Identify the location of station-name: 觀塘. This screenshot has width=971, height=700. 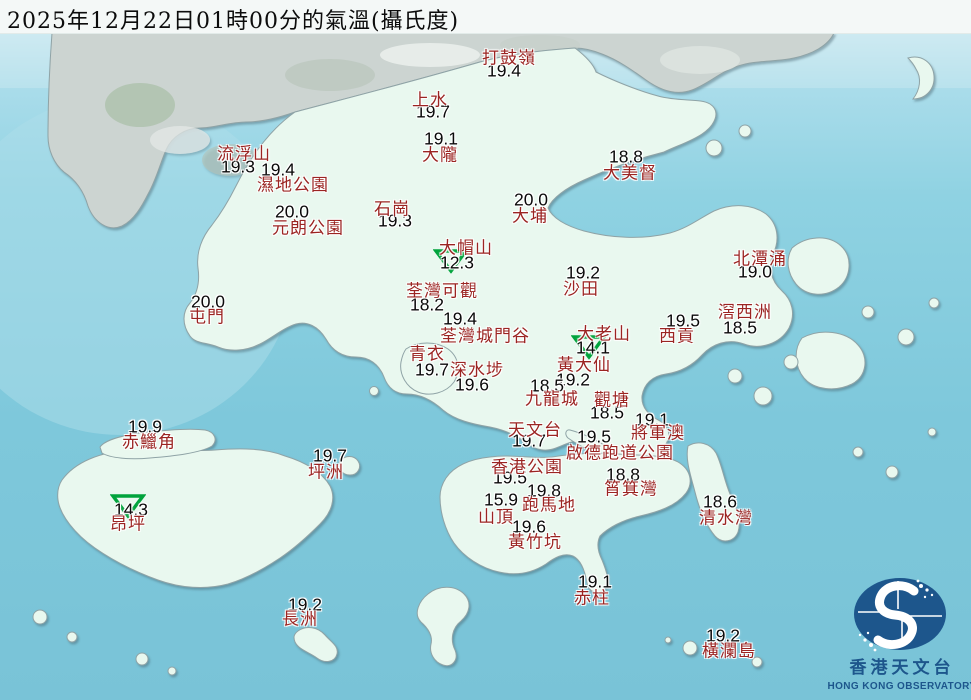
(612, 400).